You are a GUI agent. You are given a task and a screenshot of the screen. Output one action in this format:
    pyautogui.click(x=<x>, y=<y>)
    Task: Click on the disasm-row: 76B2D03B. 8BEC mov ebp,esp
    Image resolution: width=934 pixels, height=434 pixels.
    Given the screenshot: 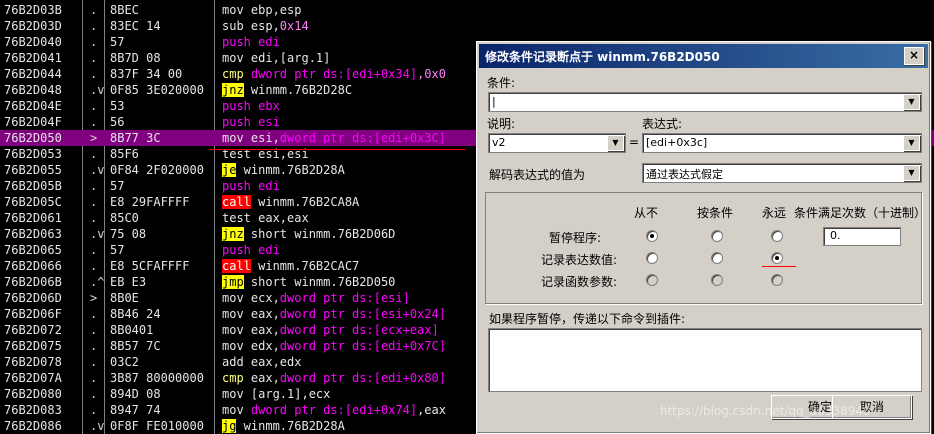 What is the action you would take?
    pyautogui.click(x=467, y=10)
    